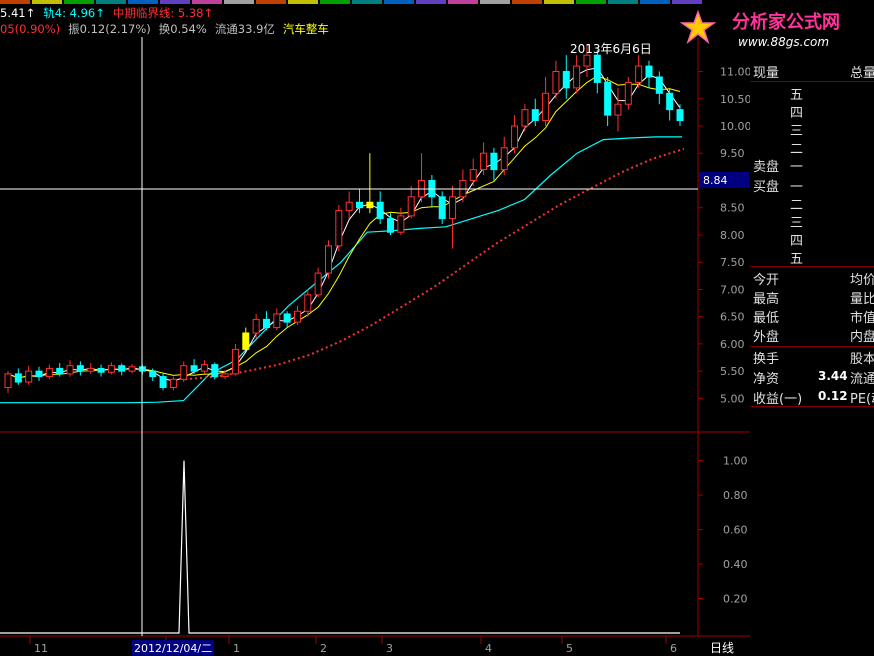 The height and width of the screenshot is (656, 874). Describe the element at coordinates (732, 317) in the screenshot. I see `y-tick-label: 6.50` at that location.